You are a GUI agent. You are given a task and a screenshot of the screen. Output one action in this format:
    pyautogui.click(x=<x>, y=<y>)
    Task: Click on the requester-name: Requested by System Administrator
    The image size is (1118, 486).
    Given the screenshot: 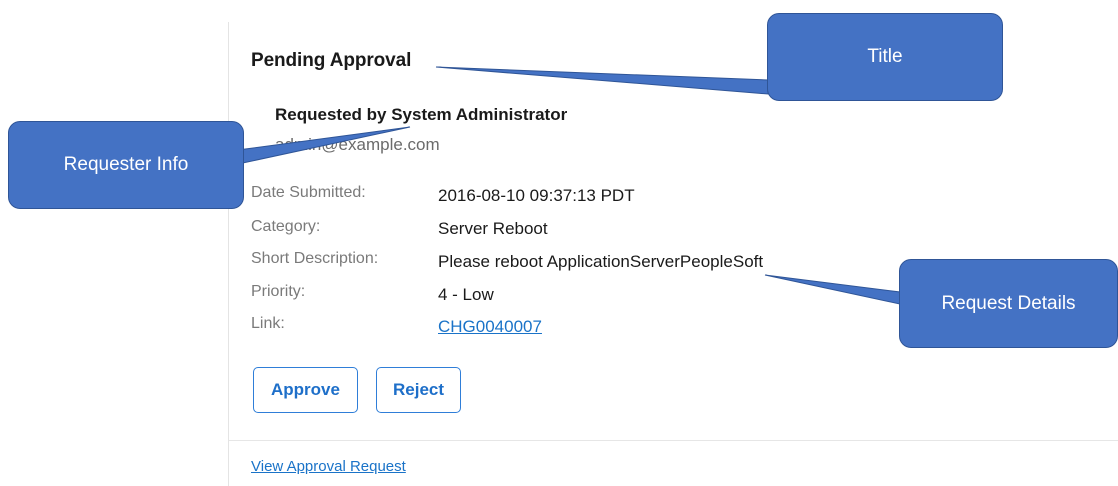 What is the action you would take?
    pyautogui.click(x=421, y=114)
    